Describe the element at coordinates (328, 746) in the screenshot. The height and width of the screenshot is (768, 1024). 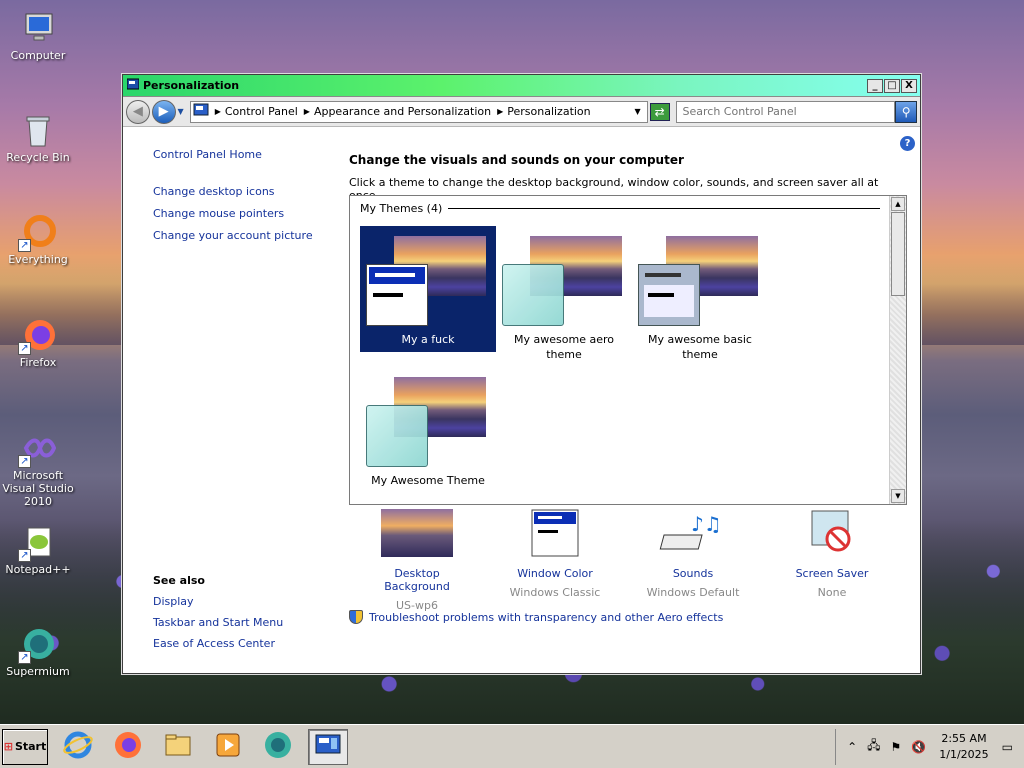
I see `taskbar-control-panel` at that location.